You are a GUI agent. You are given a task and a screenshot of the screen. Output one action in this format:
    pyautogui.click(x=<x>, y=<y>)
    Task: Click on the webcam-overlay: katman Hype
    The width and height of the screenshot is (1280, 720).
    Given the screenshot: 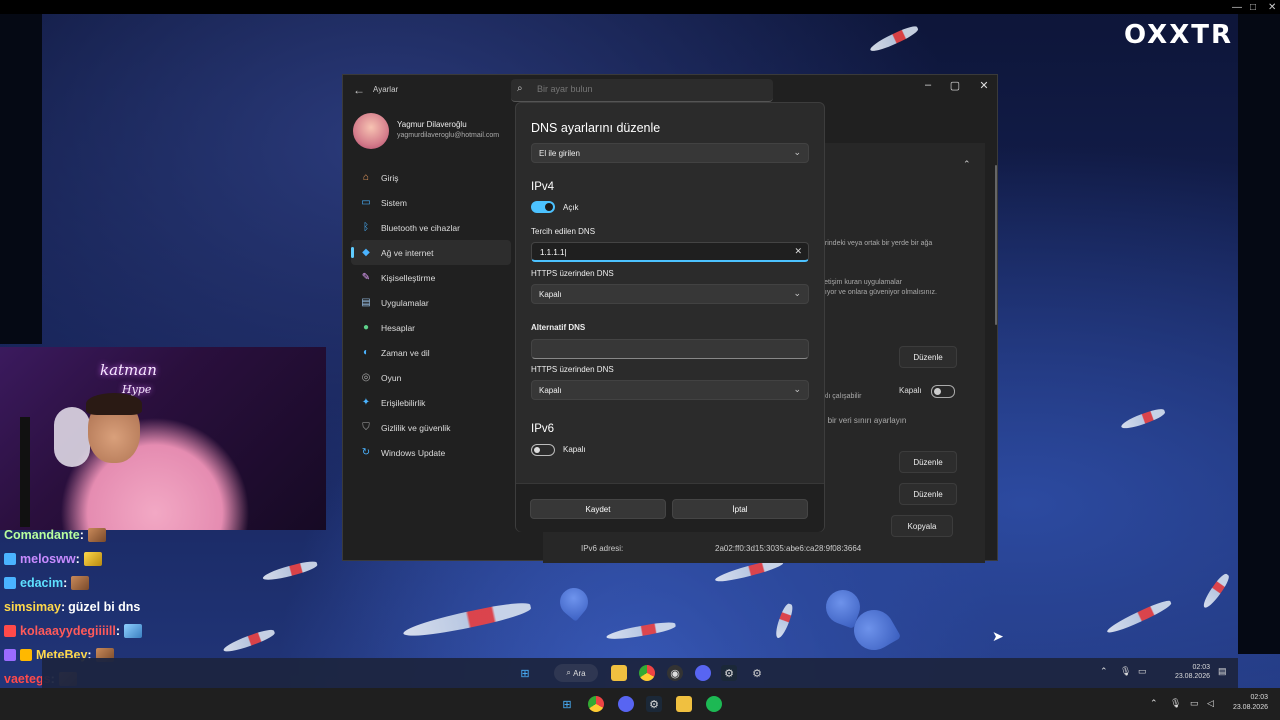 What is the action you would take?
    pyautogui.click(x=163, y=438)
    